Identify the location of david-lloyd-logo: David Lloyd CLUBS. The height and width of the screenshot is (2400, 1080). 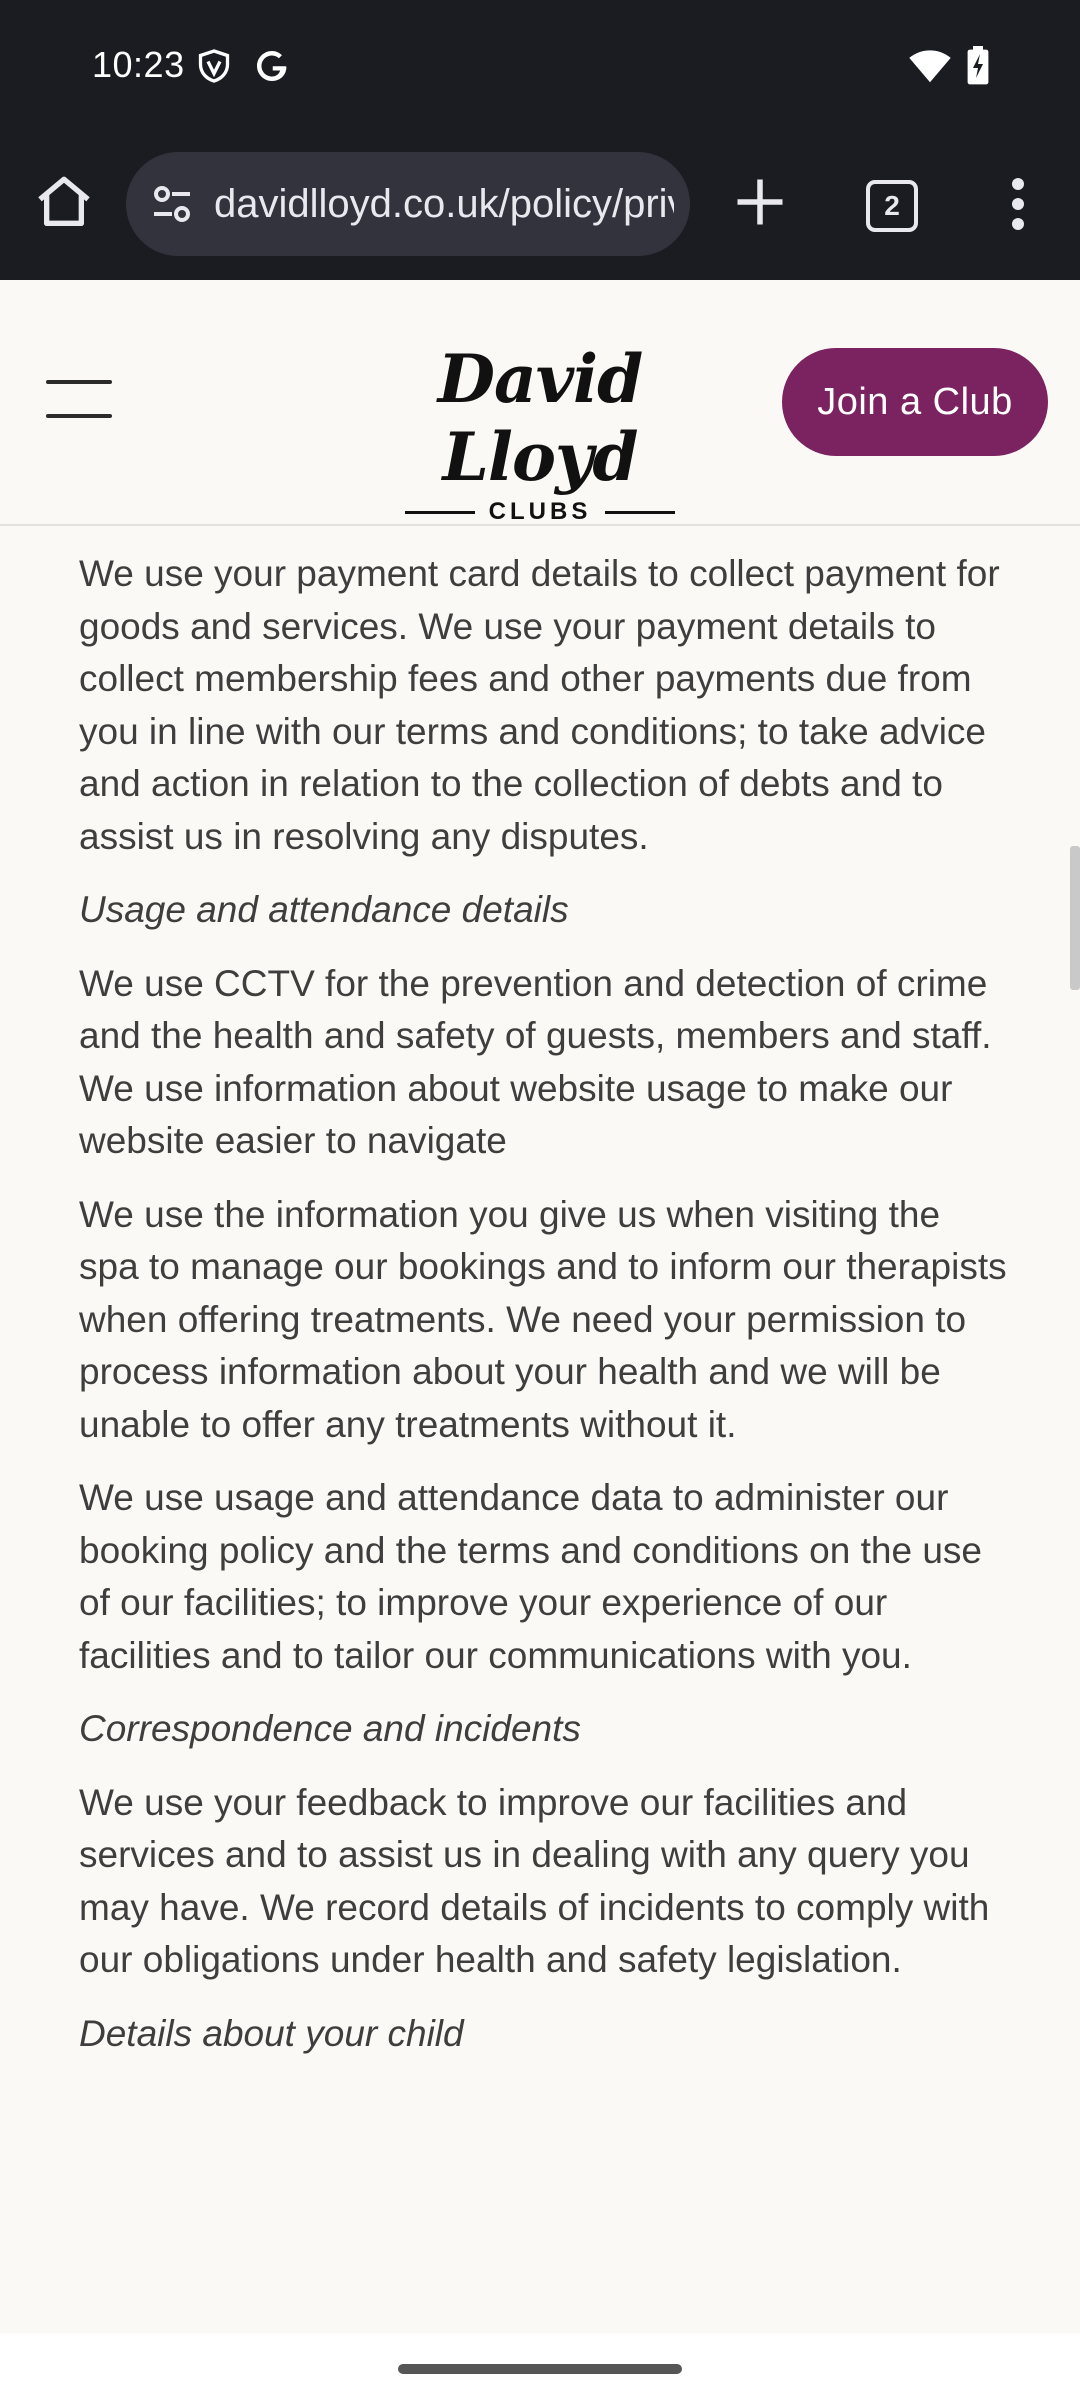
(540, 432).